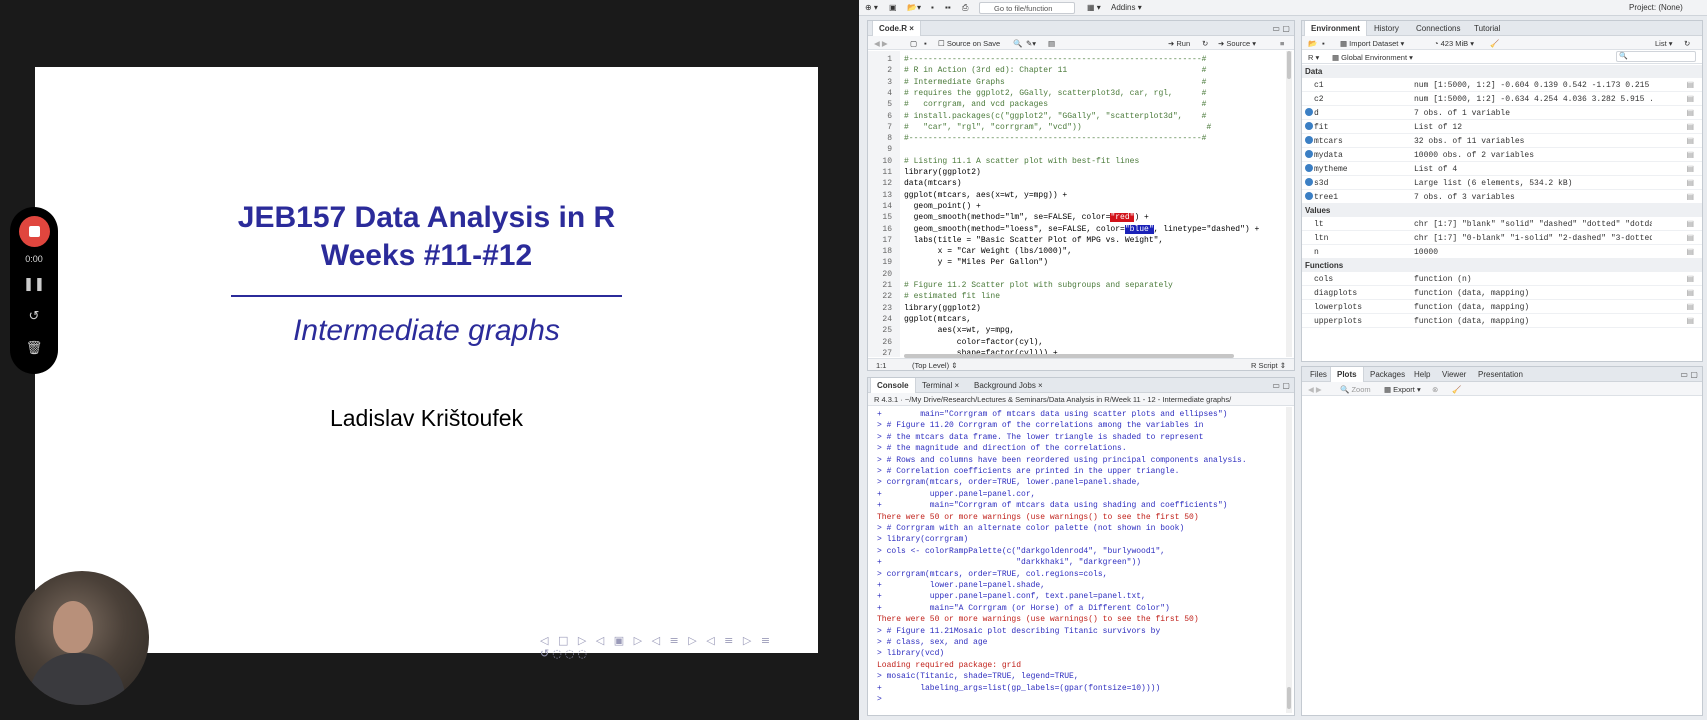  I want to click on memory-usage: ◔ 423 MiB ▾, so click(1454, 43).